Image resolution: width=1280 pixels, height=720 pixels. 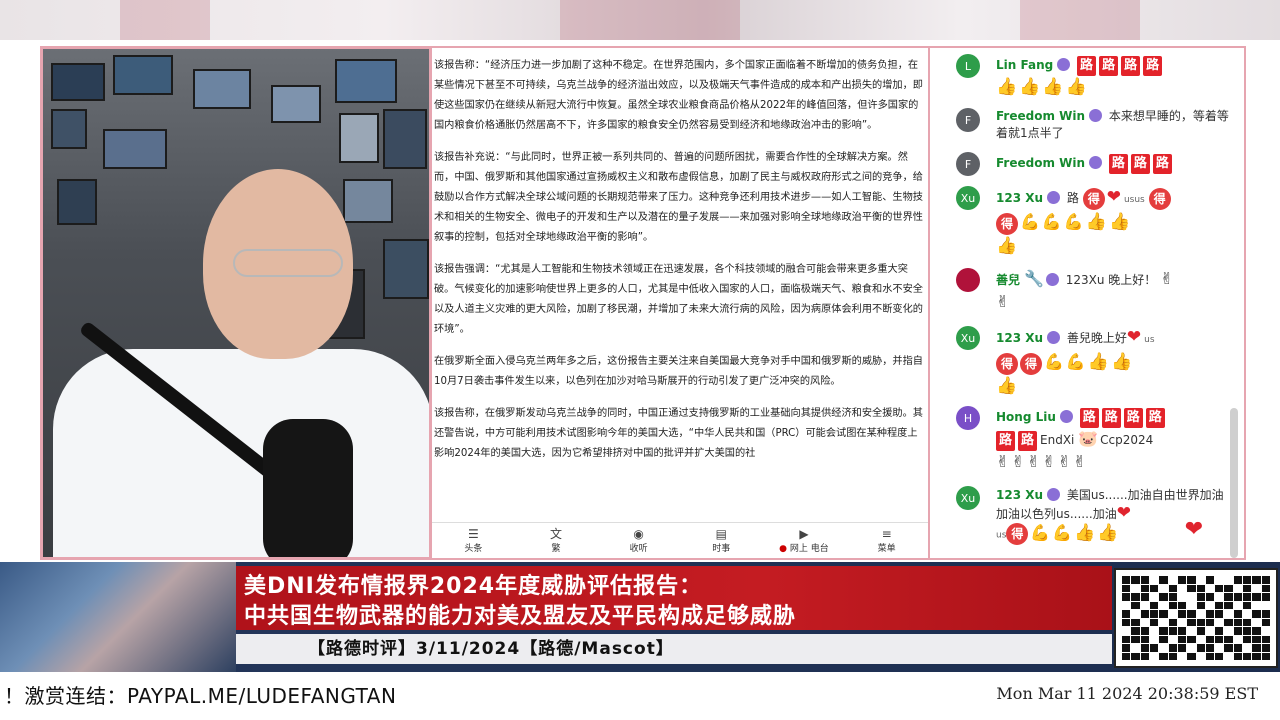 I want to click on program-subtitle: 【路德时评】3/11/2024【路德/Mascot】, so click(x=674, y=649).